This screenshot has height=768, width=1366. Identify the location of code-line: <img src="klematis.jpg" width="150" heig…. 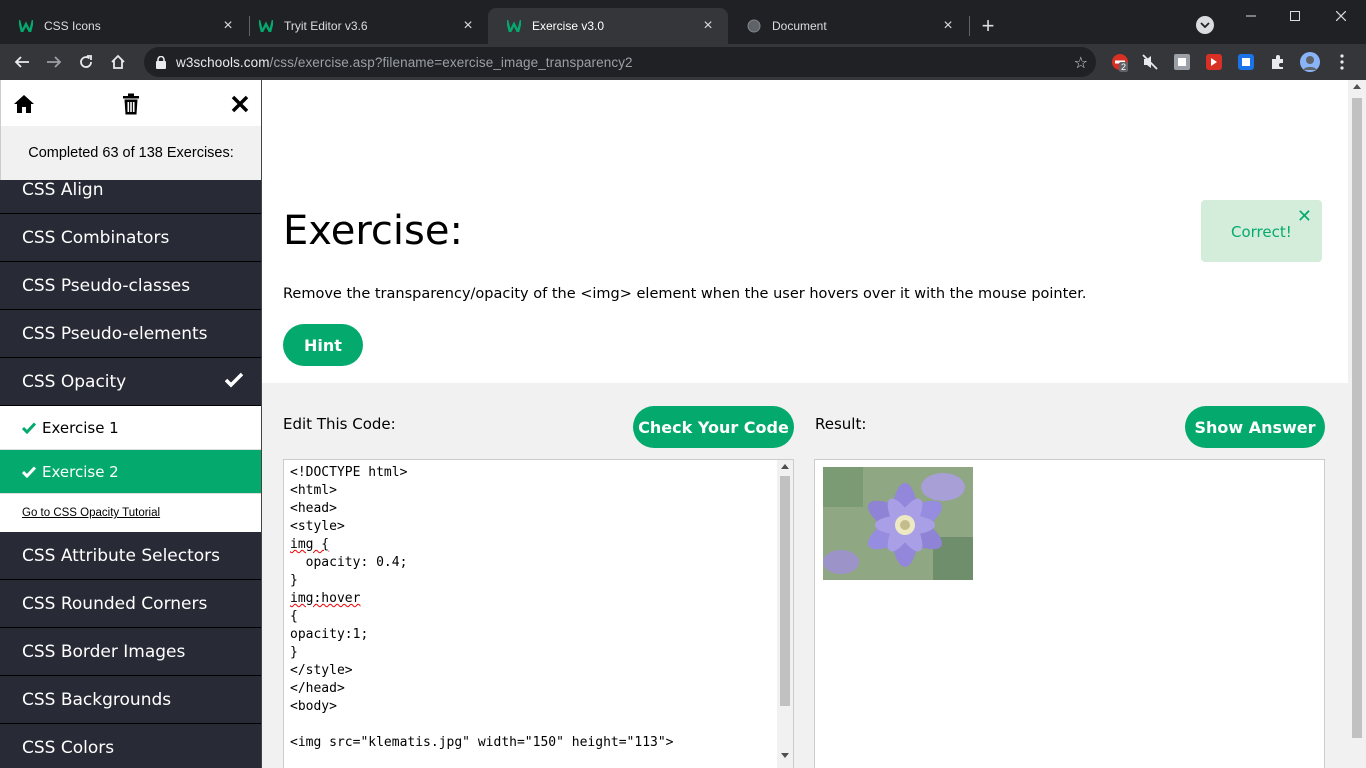
(482, 742).